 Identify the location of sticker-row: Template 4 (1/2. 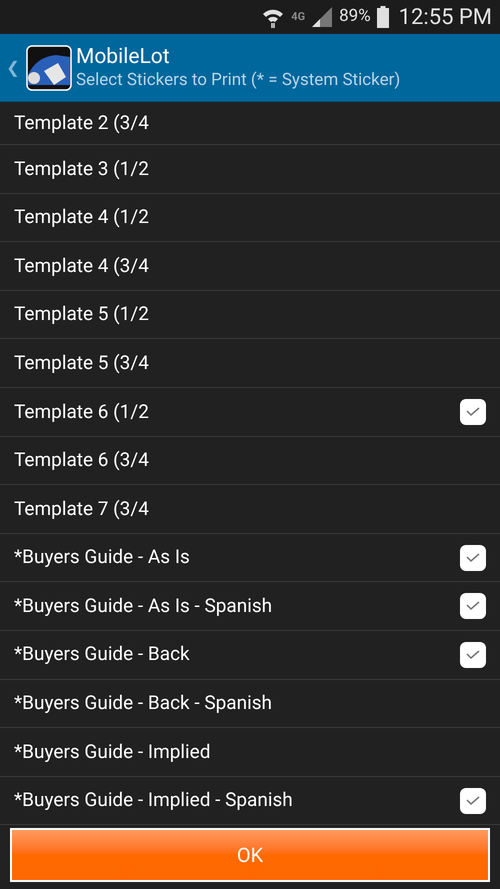
(250, 218).